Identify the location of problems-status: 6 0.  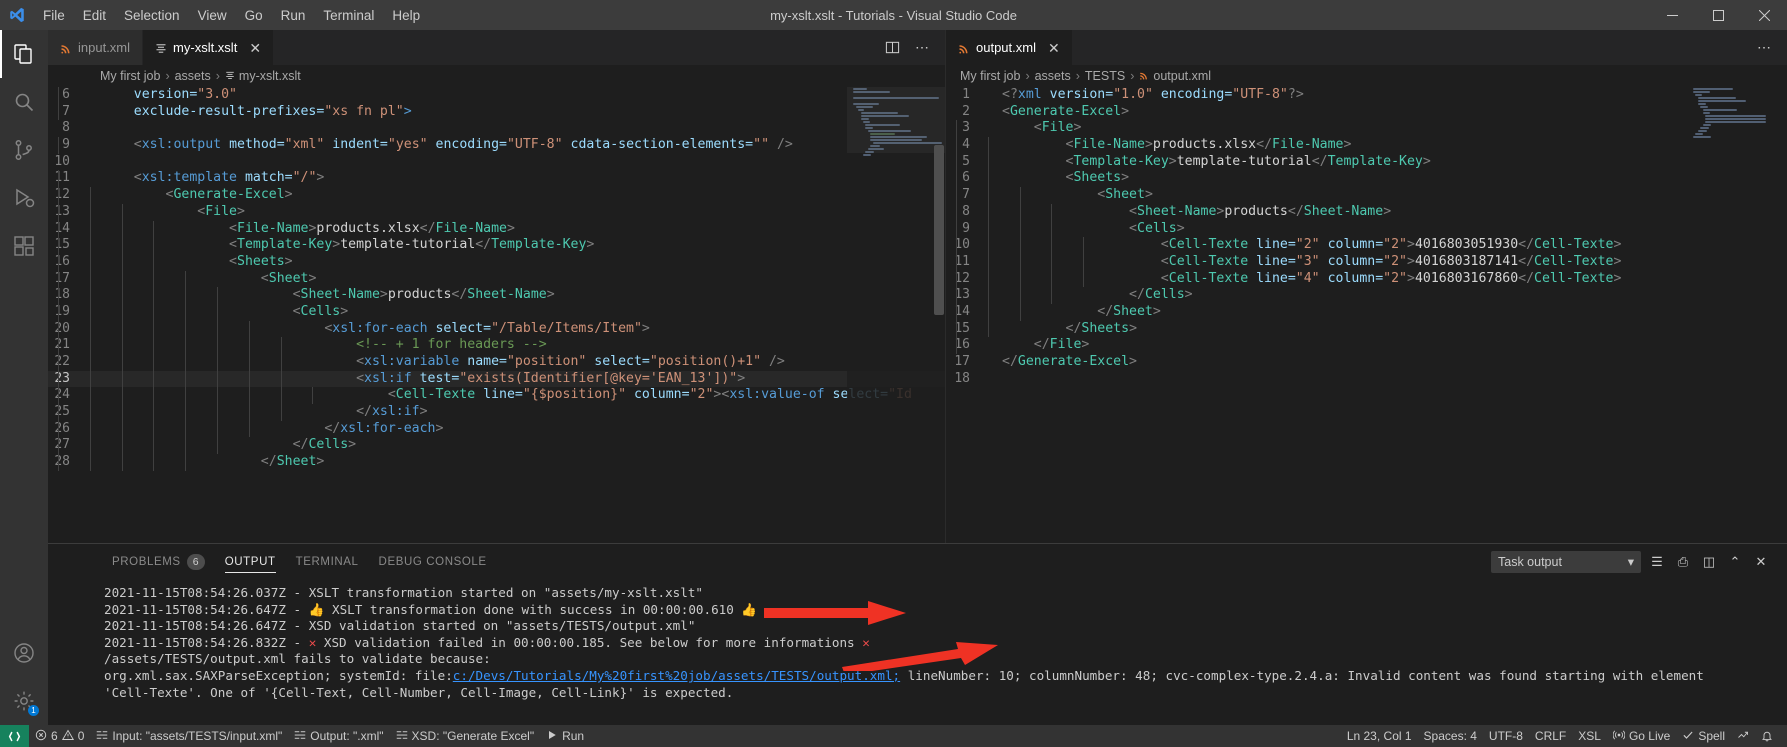
(59, 736).